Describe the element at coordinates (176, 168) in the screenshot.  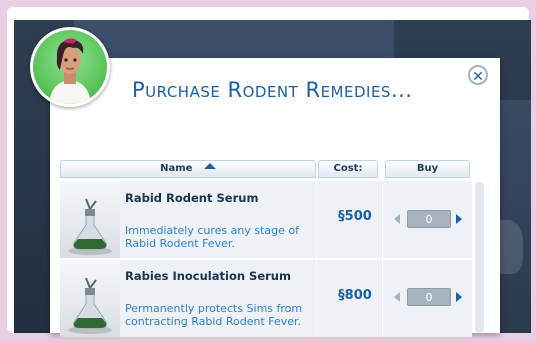
I see `column-header-name-label: Name` at that location.